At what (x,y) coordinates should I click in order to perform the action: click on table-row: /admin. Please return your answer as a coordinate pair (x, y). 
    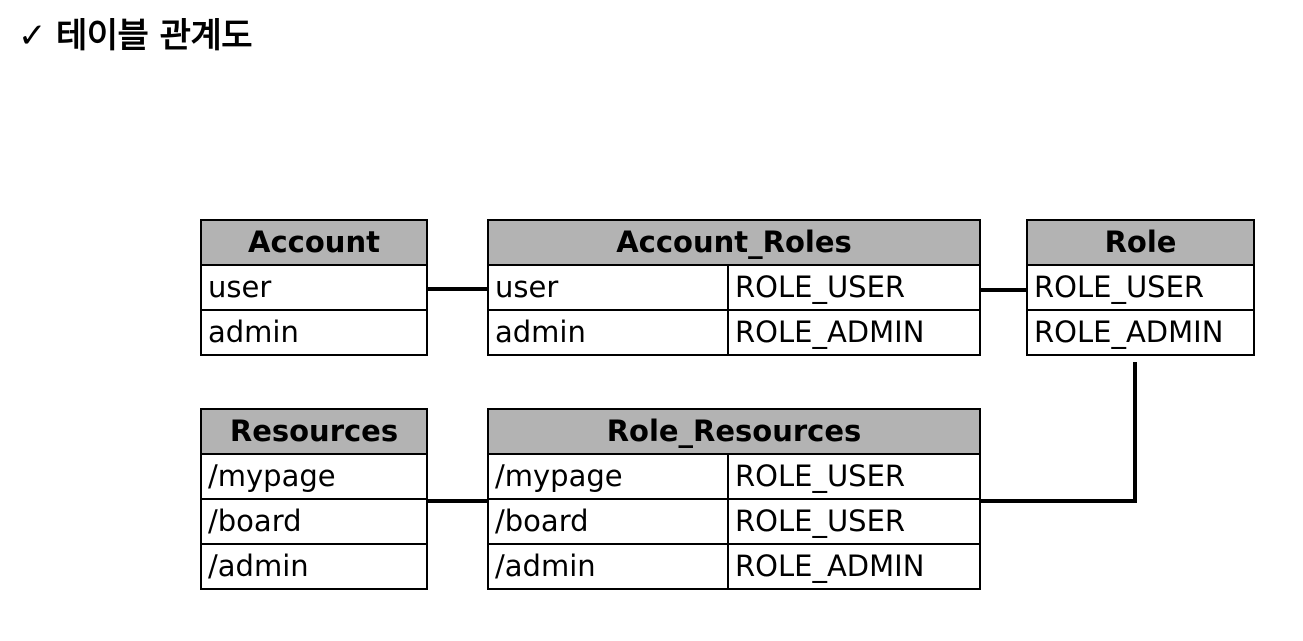
    Looking at the image, I should click on (314, 566).